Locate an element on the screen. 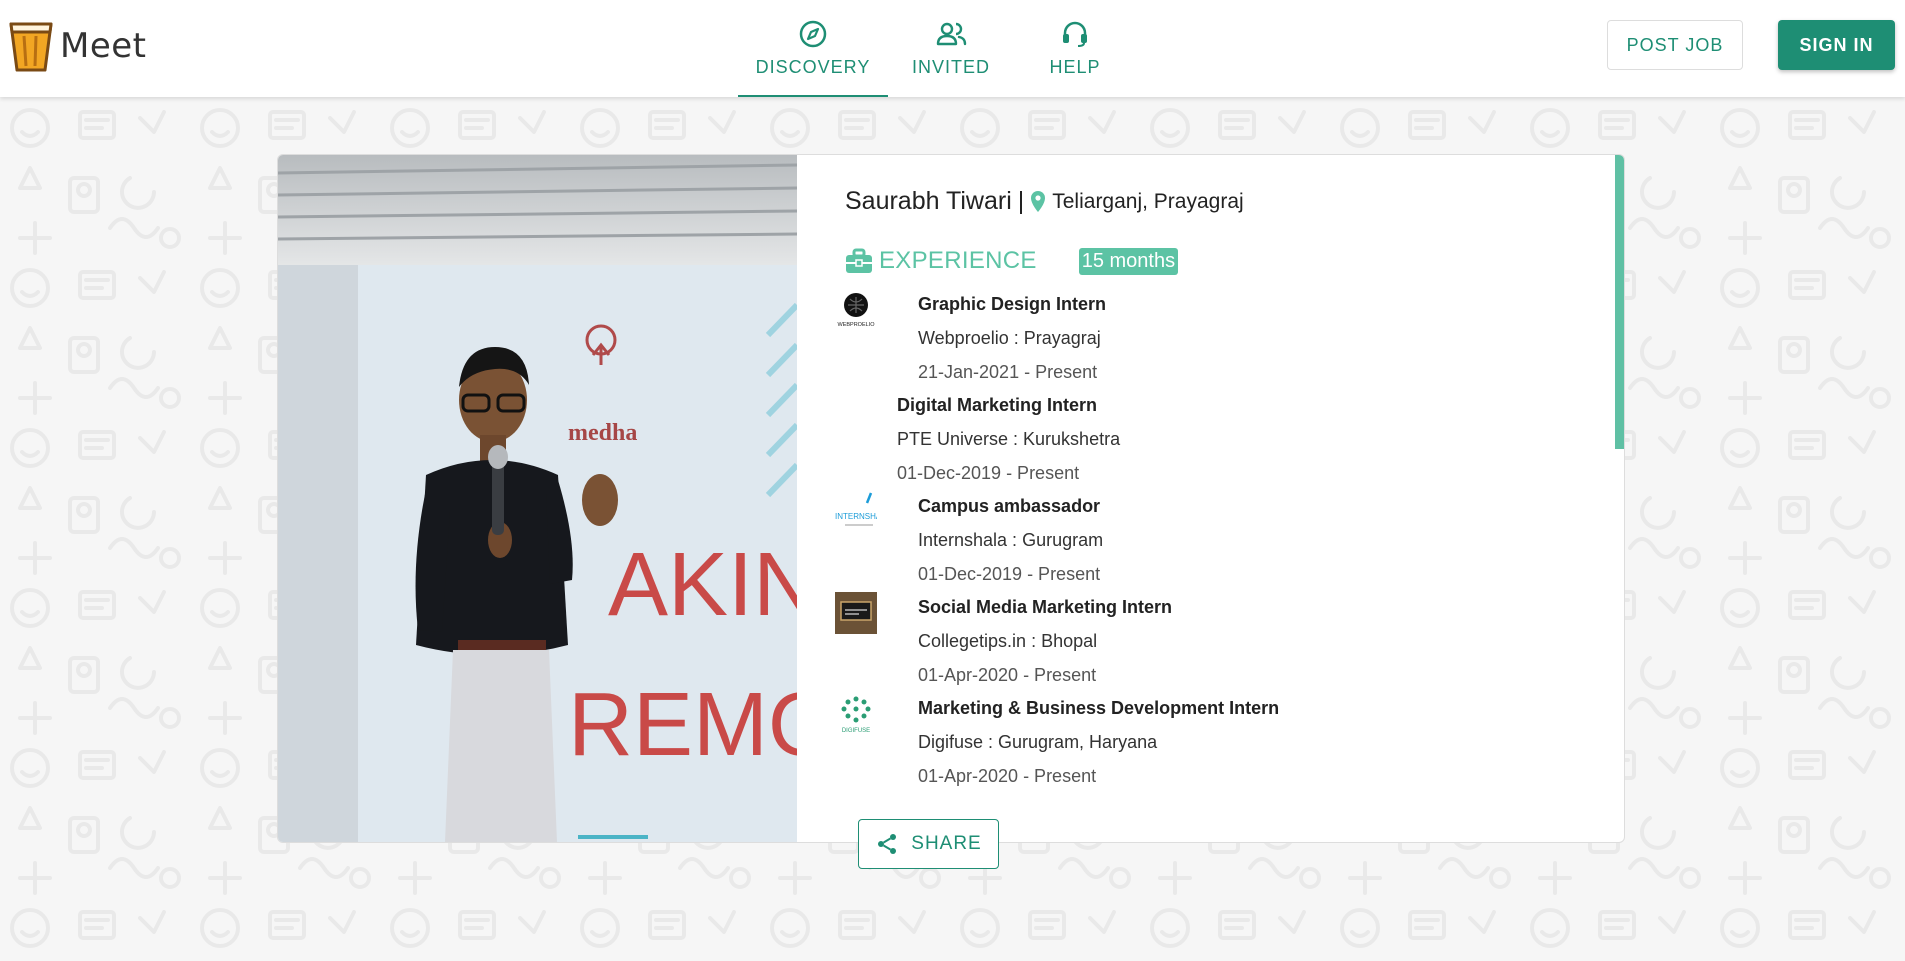 This screenshot has height=961, width=1905. job-company: Webproelio : Prayagraj is located at coordinates (1009, 338).